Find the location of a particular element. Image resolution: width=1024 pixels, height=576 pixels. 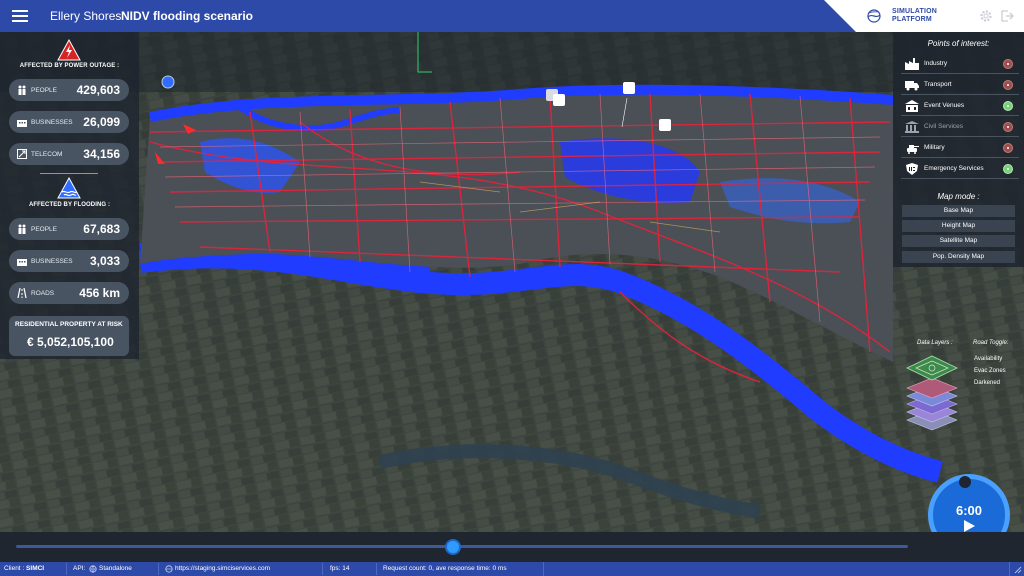

road-icon is located at coordinates (22, 293).